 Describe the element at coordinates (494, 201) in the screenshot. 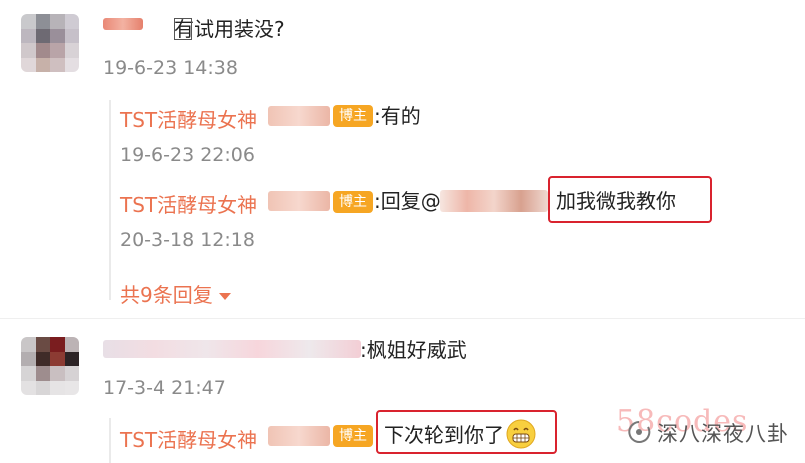

I see `mention-redacted` at that location.